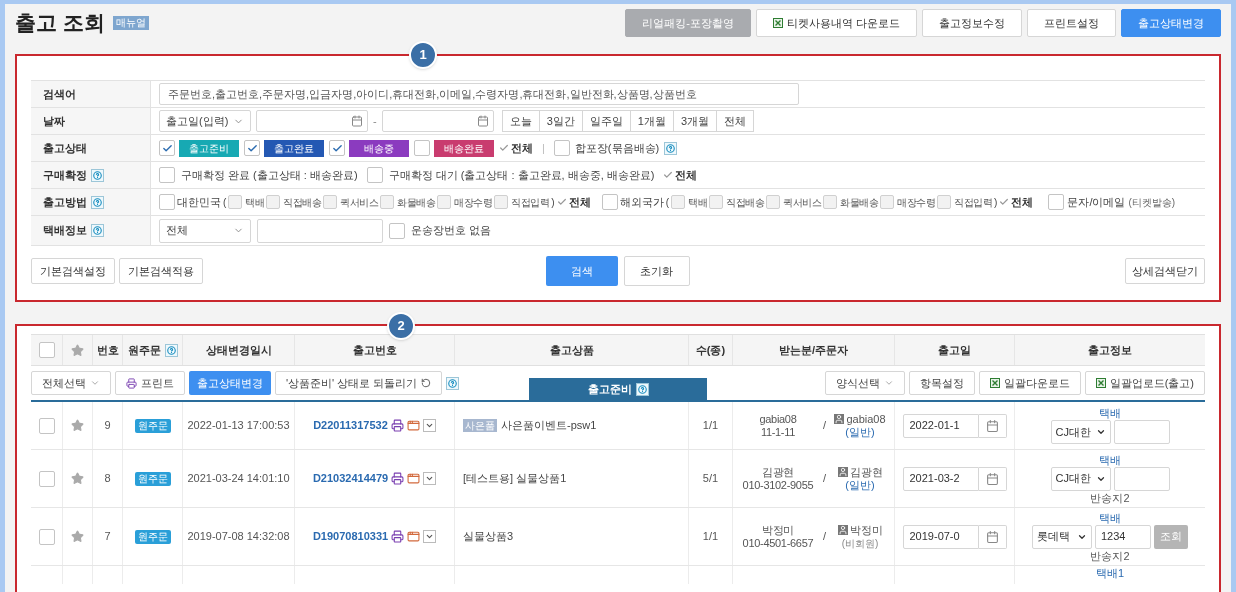  Describe the element at coordinates (520, 121) in the screenshot. I see `date-range-button: 오늘` at that location.